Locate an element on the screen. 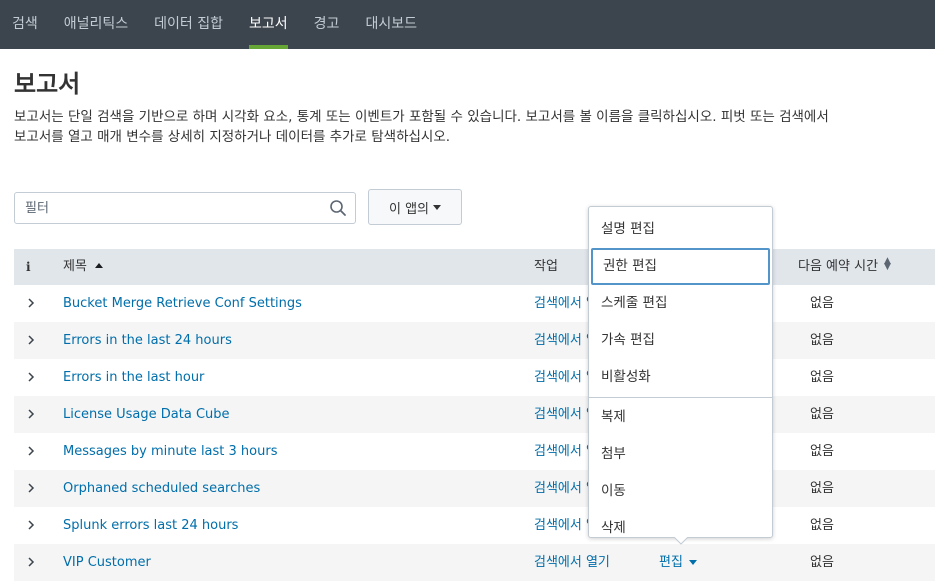  menu-item: 비활성화 is located at coordinates (680, 377).